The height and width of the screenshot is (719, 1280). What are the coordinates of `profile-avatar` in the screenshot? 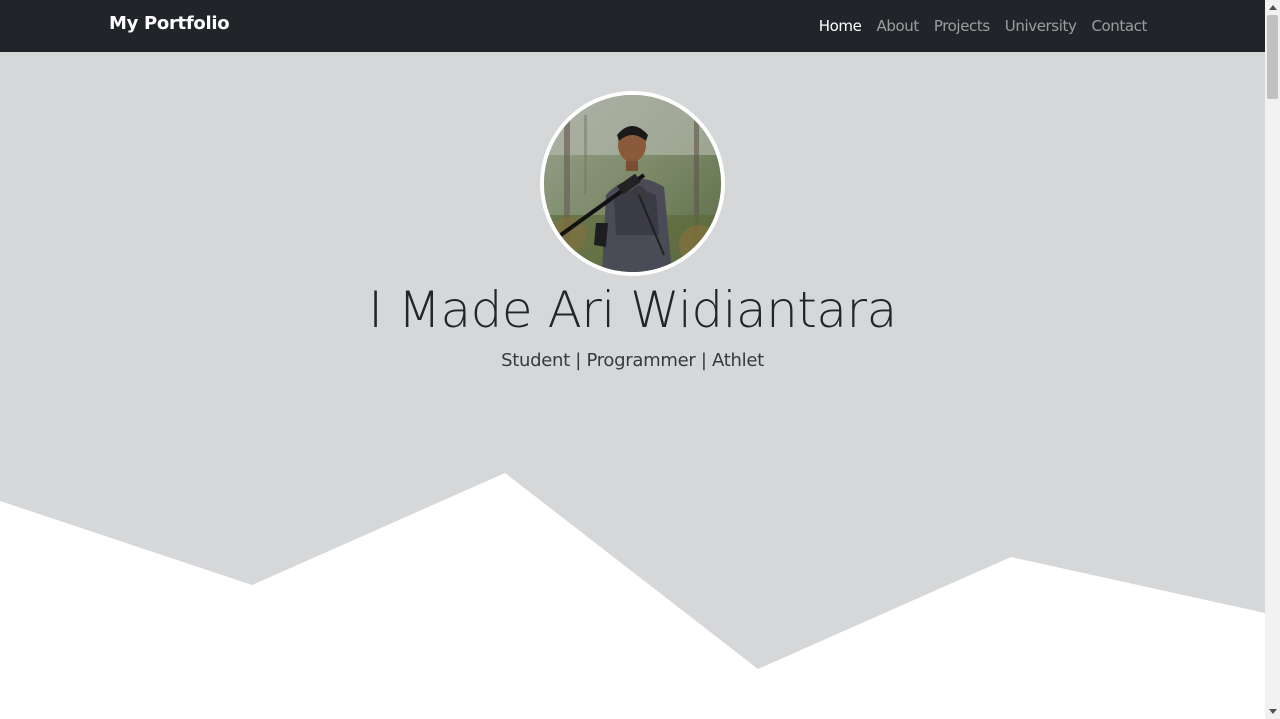 It's located at (632, 183).